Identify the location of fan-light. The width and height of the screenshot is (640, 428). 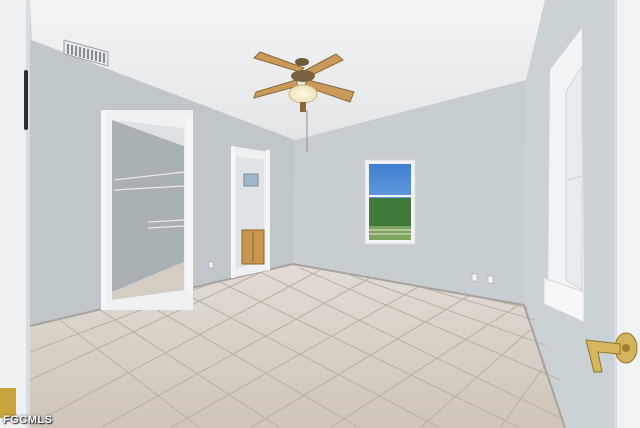
(303, 94).